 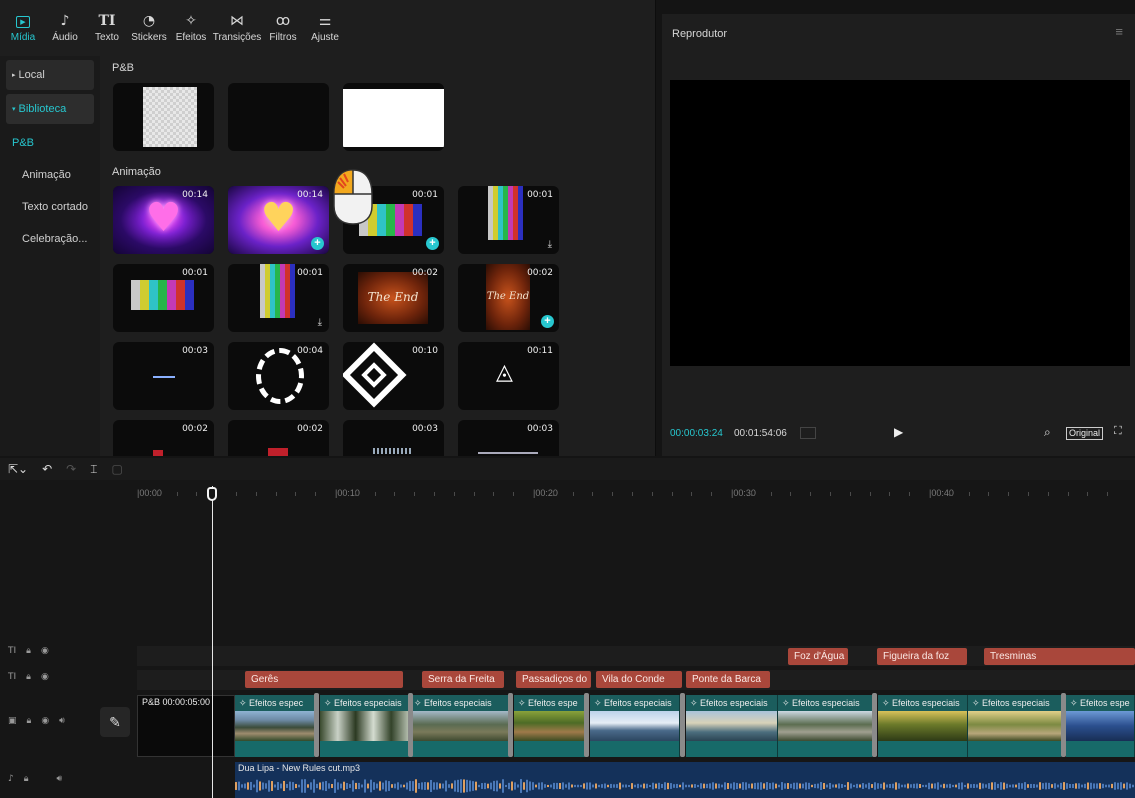 What do you see at coordinates (278, 298) in the screenshot?
I see `asset-color-bars-4: 00:01 ⤓` at bounding box center [278, 298].